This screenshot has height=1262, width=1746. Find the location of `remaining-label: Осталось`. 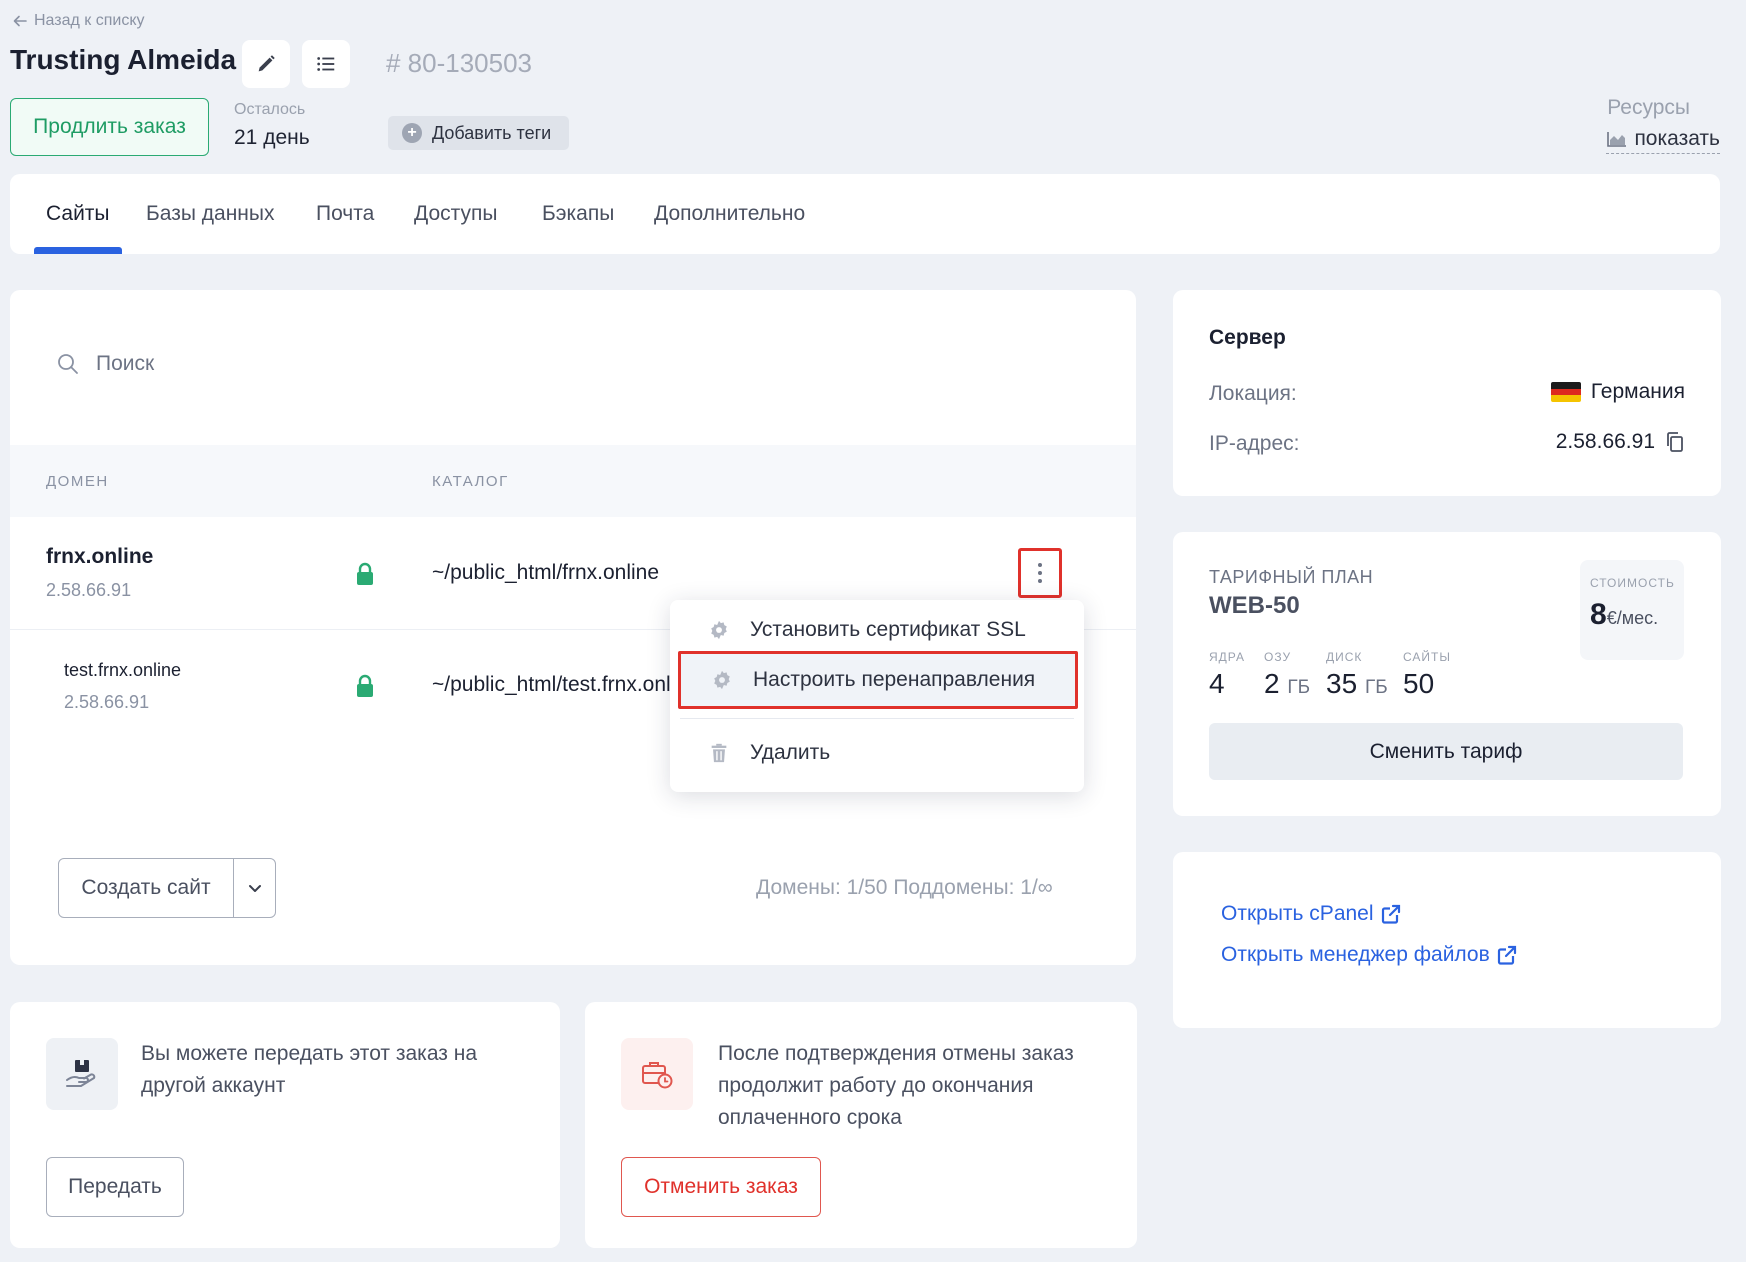

remaining-label: Осталось is located at coordinates (270, 109).